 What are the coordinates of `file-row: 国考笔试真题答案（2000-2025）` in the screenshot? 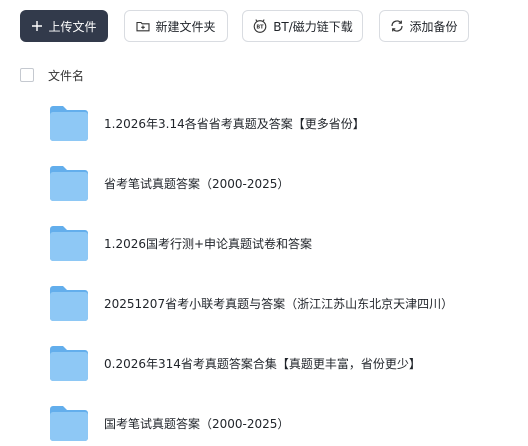 It's located at (264, 420).